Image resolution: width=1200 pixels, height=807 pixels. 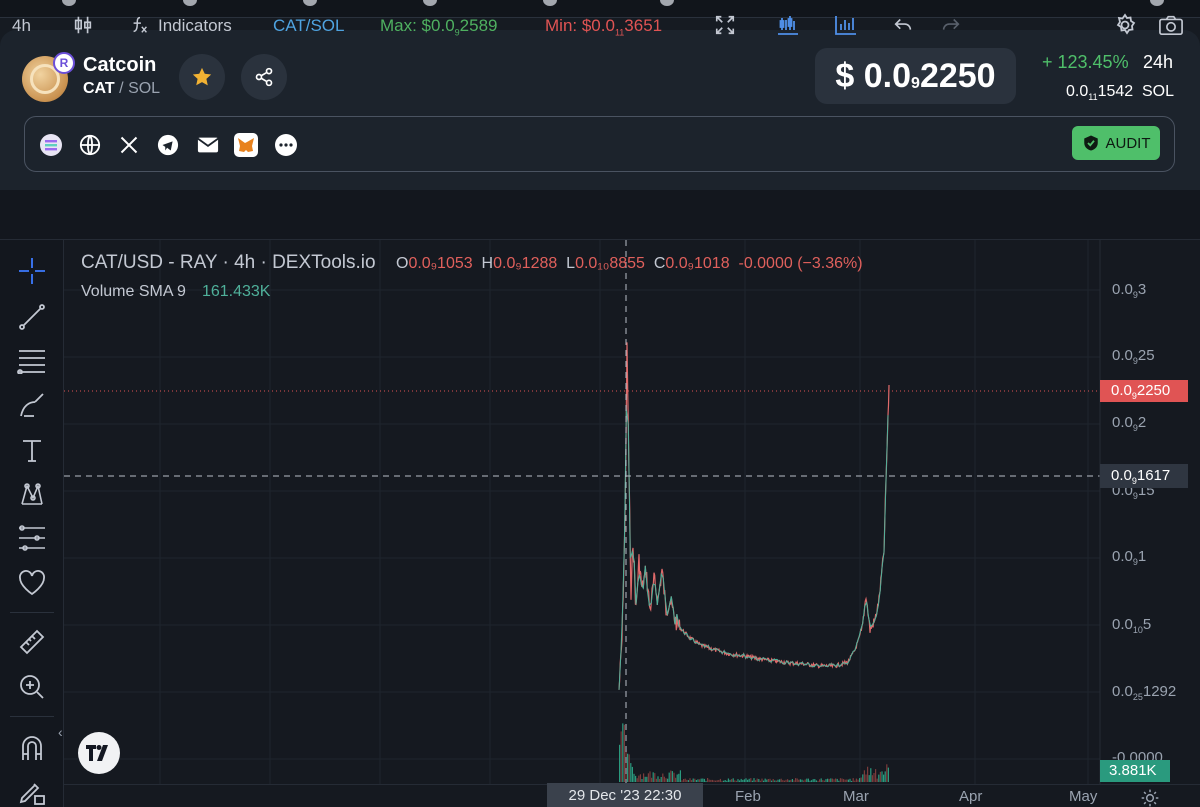 What do you see at coordinates (1150, 796) in the screenshot?
I see `brightness-icon` at bounding box center [1150, 796].